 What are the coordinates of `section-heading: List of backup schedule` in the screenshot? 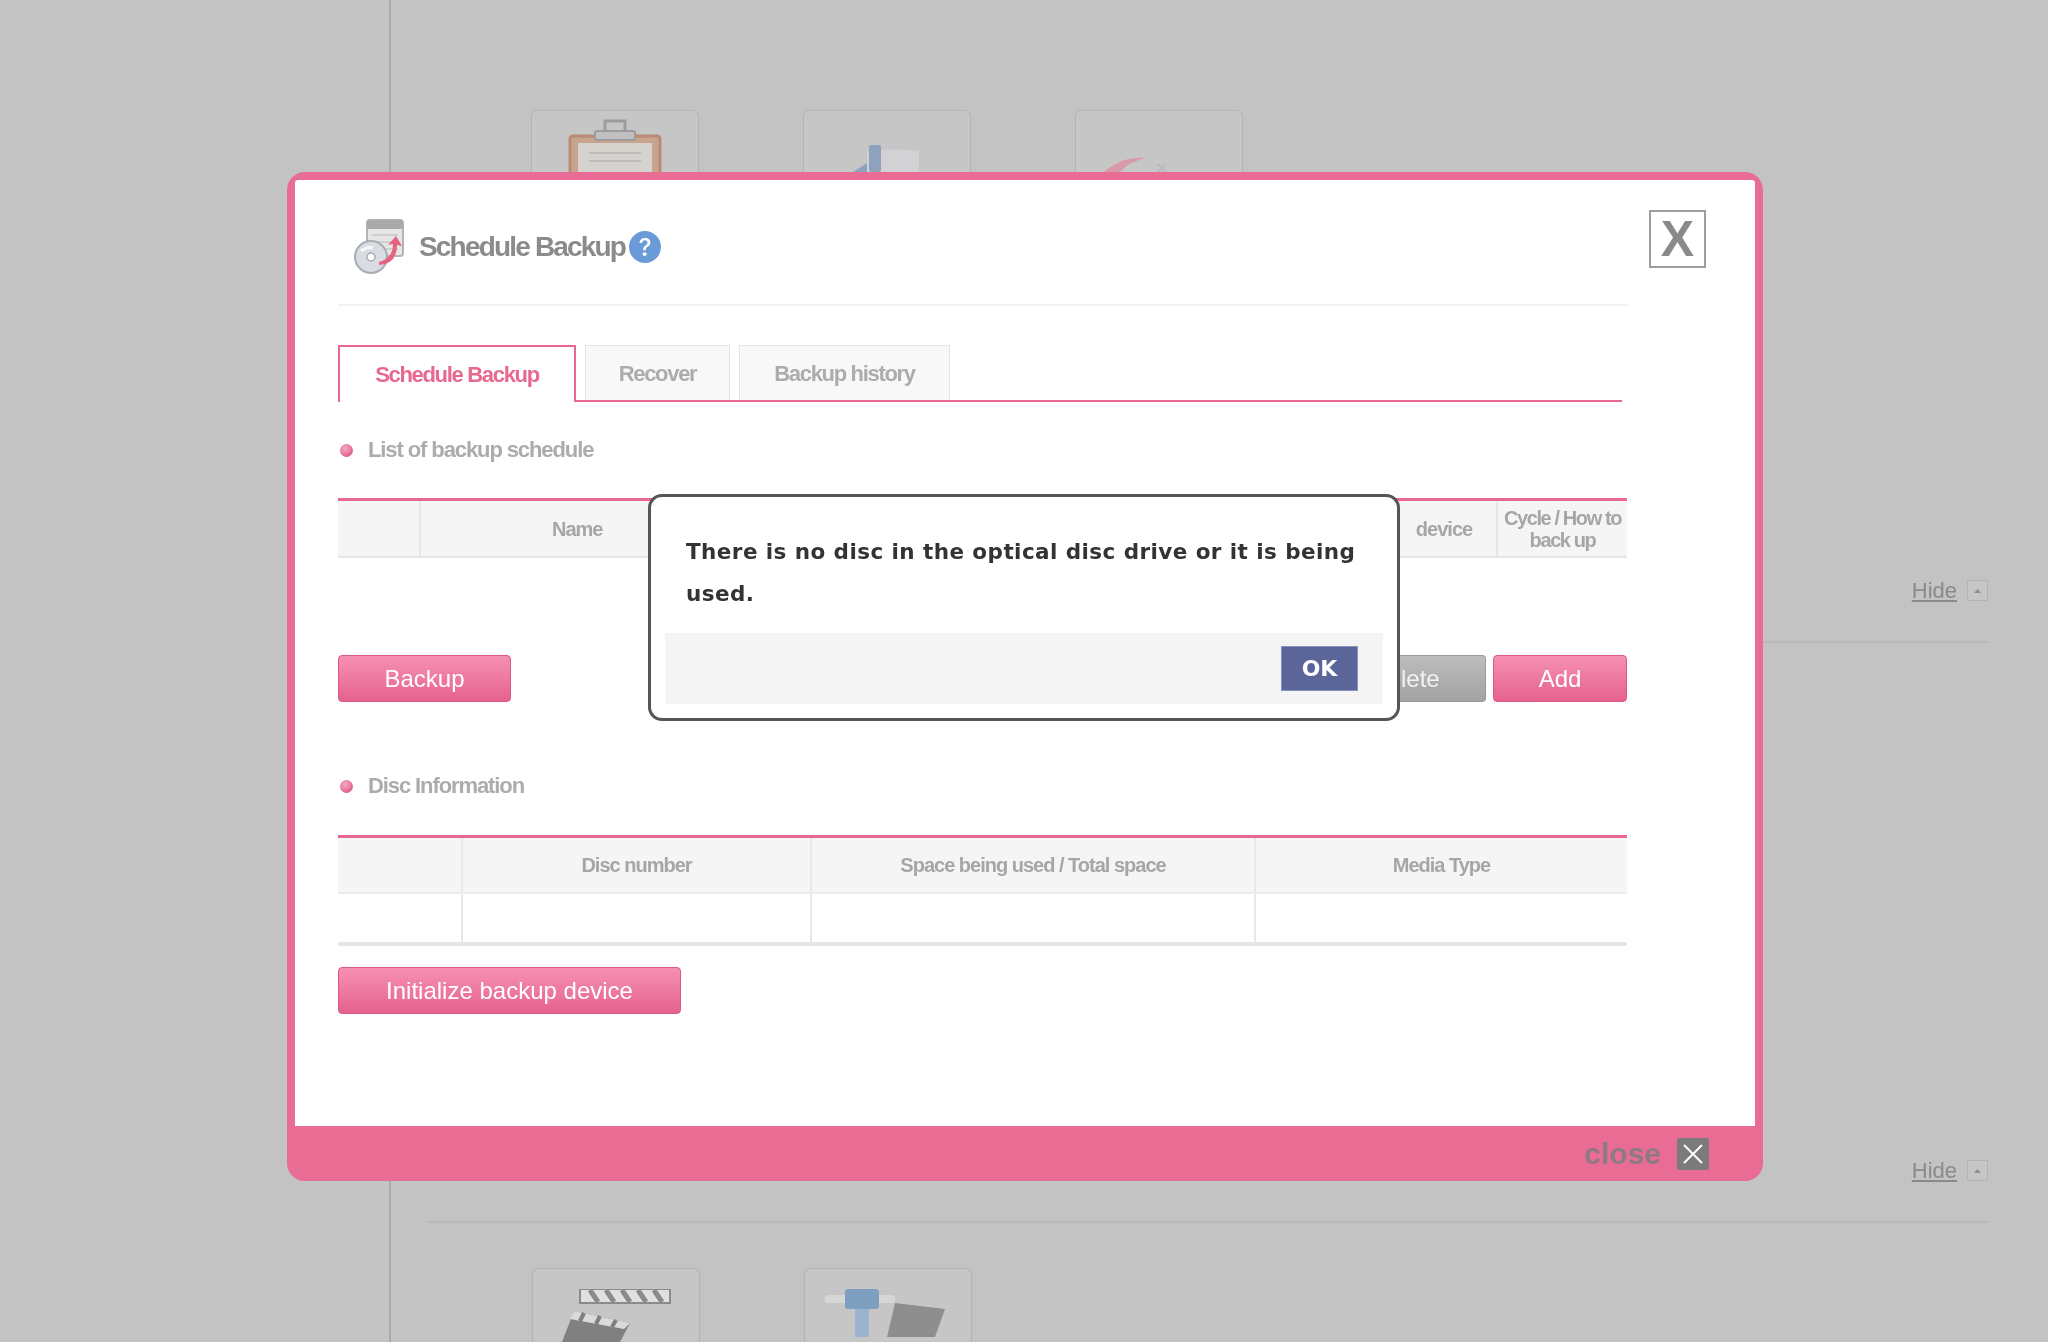 It's located at (481, 450).